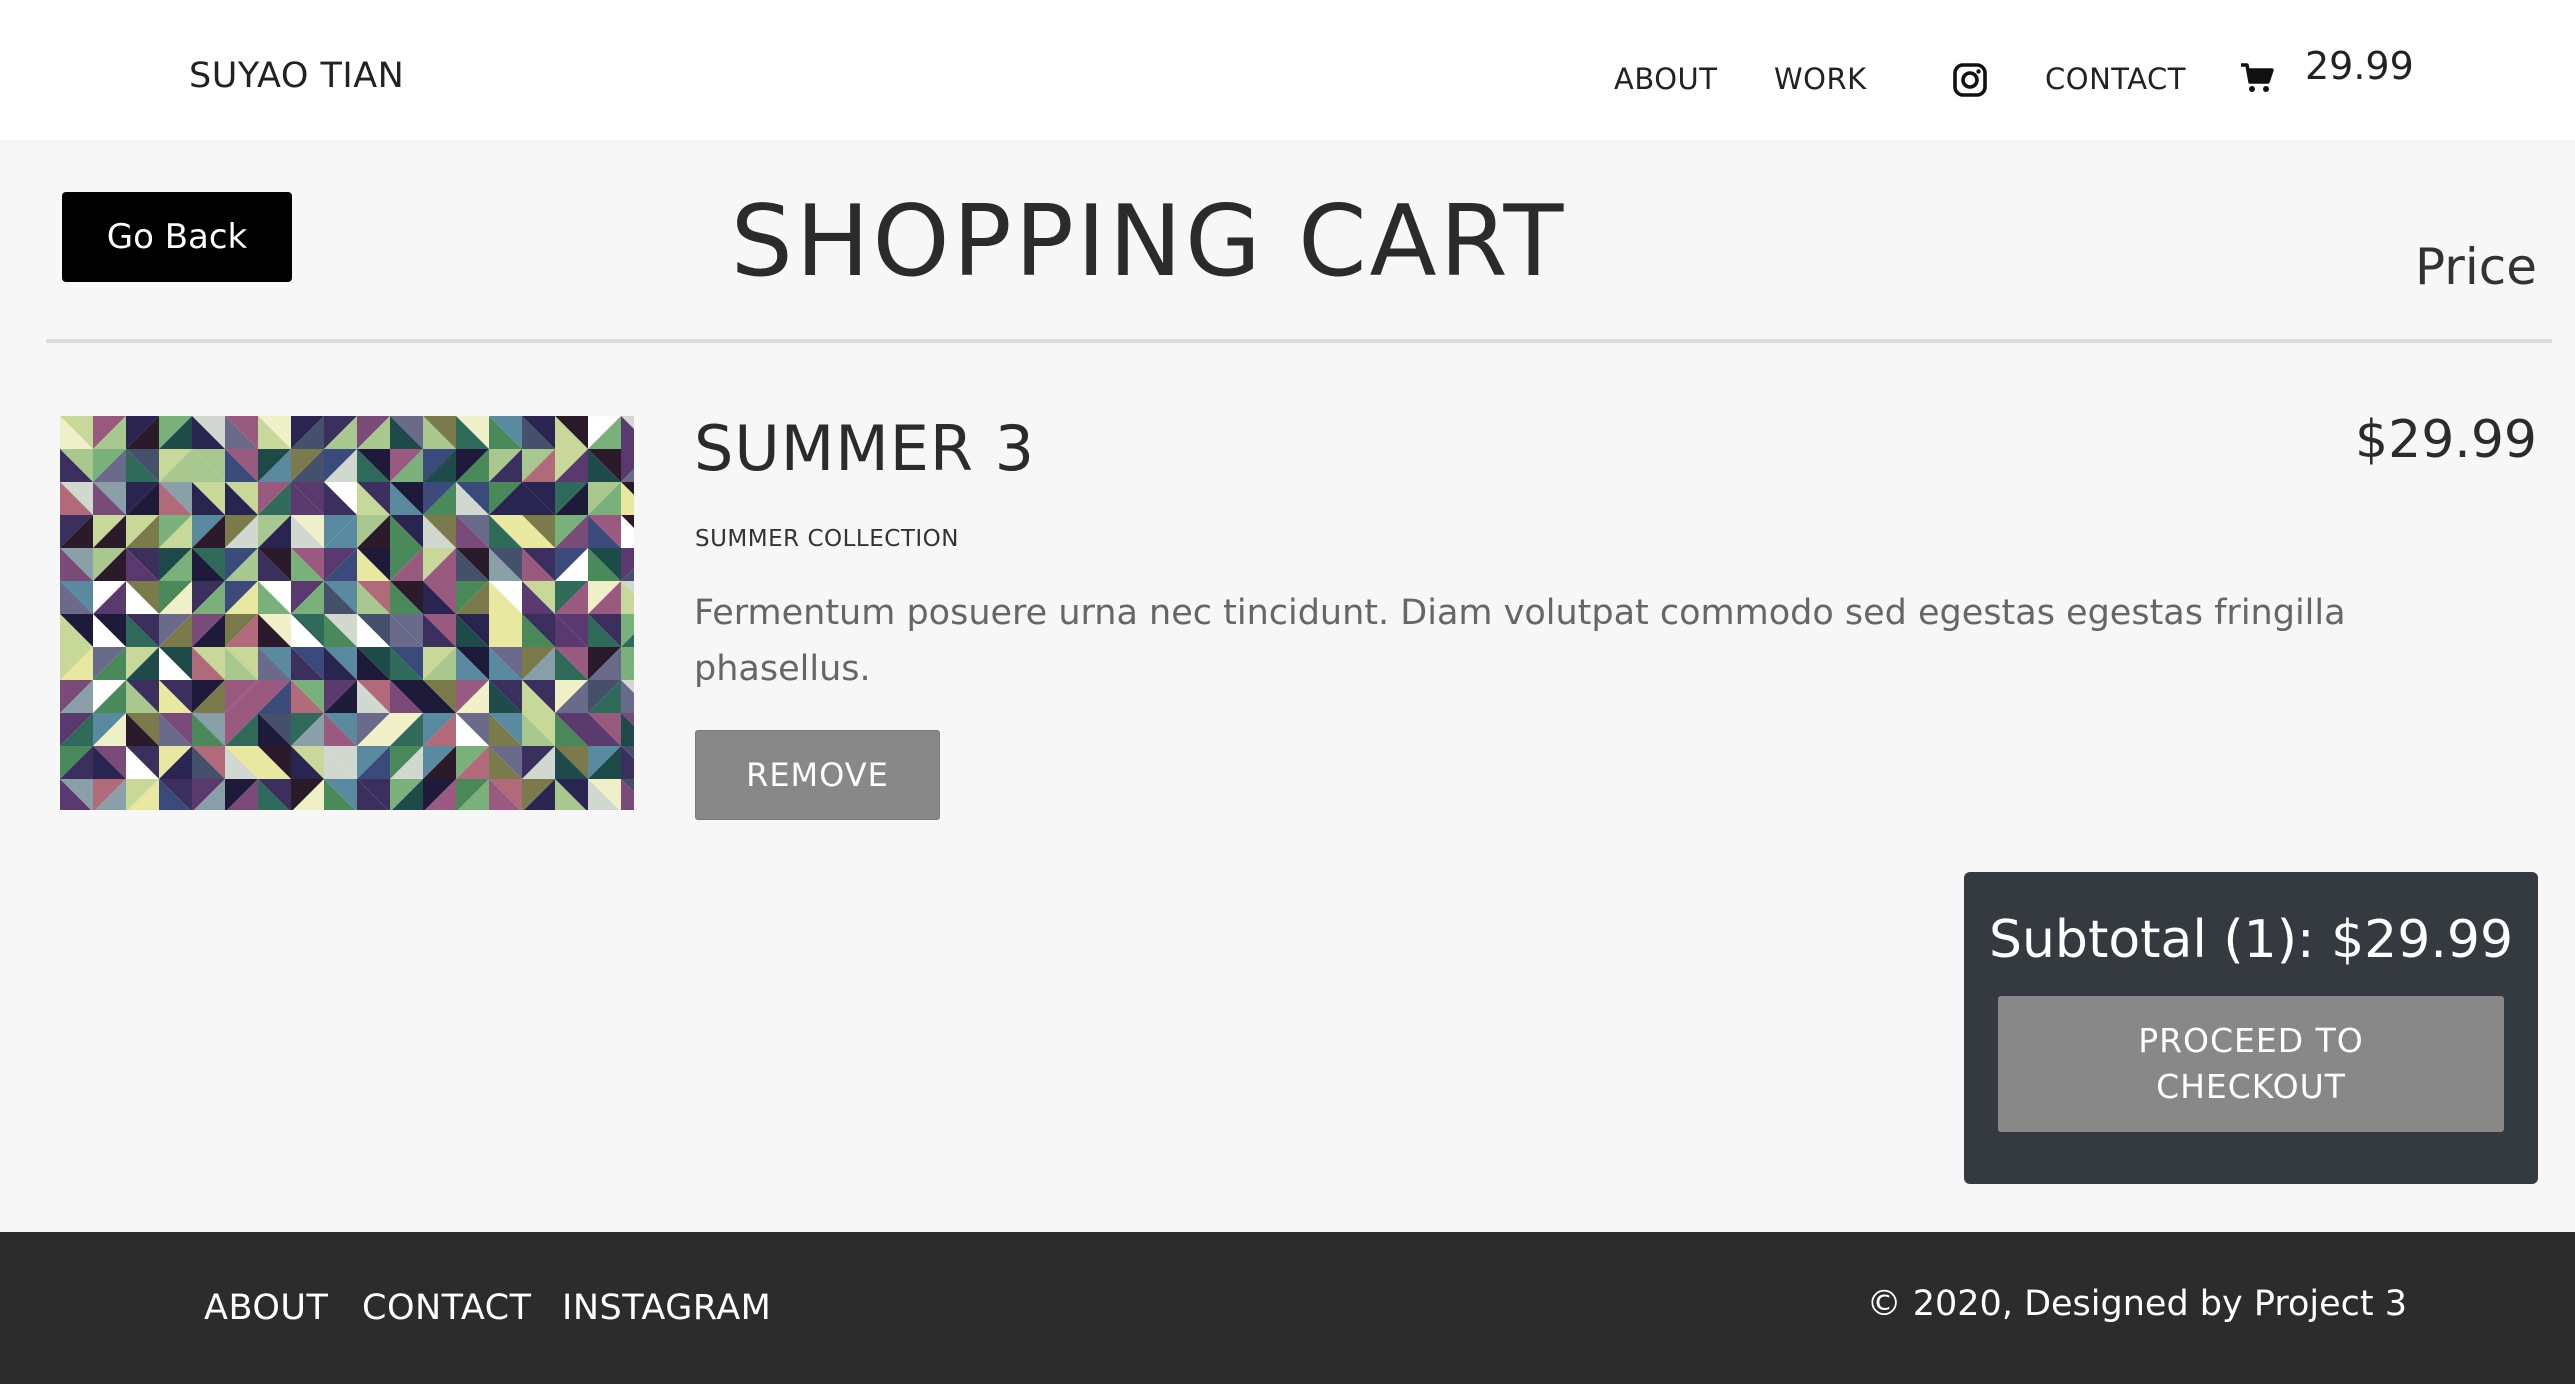  I want to click on site-header: SUYAO TIAN ABOUT WORK CONTACT 29.99, so click(1287, 70).